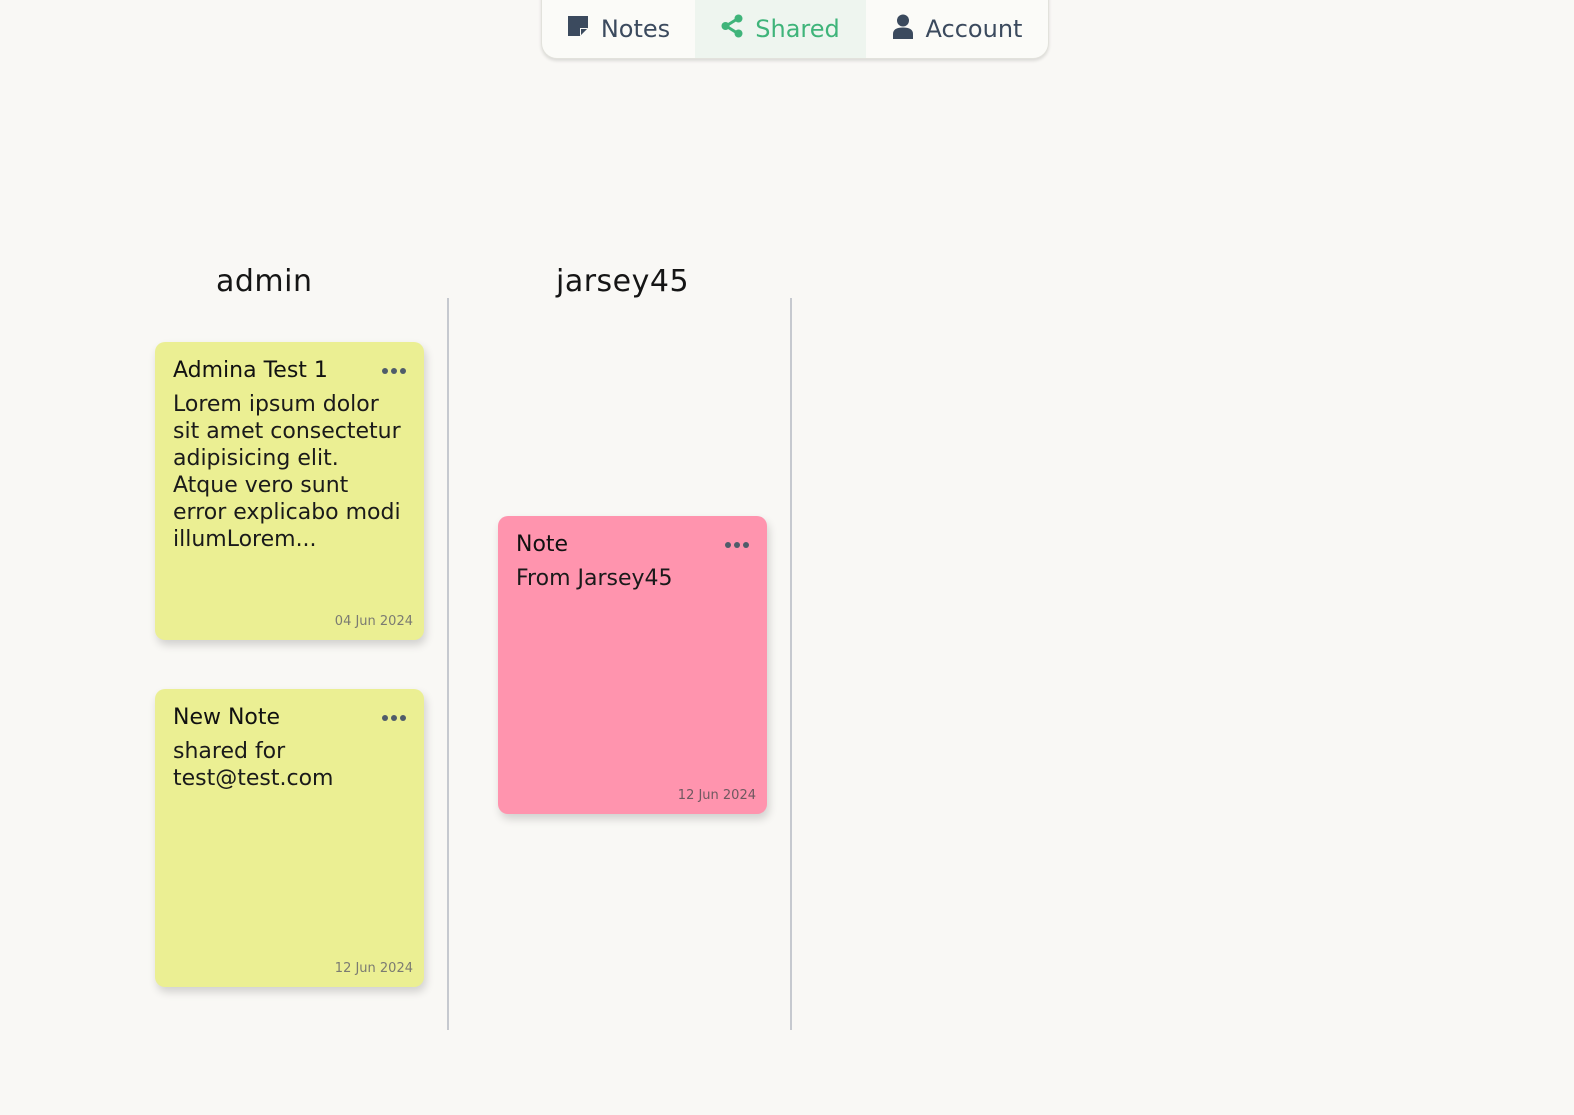 This screenshot has width=1574, height=1115. I want to click on note-date: 04 Jun 2024, so click(373, 621).